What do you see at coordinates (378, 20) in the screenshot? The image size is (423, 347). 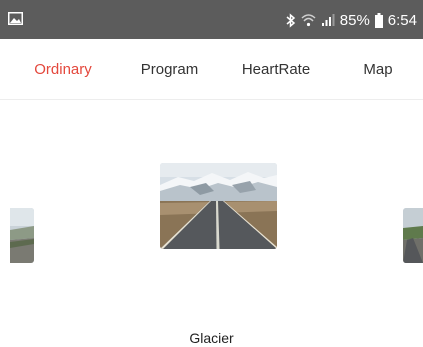 I see `battery-icon` at bounding box center [378, 20].